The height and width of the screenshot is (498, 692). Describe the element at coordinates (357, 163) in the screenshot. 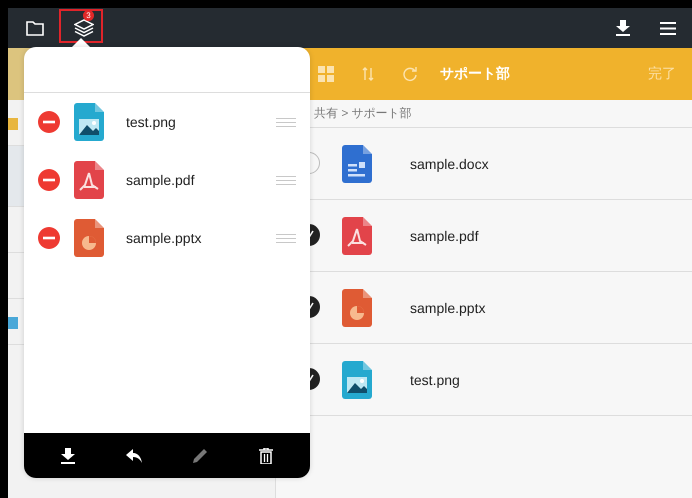

I see `document-file-icon` at that location.